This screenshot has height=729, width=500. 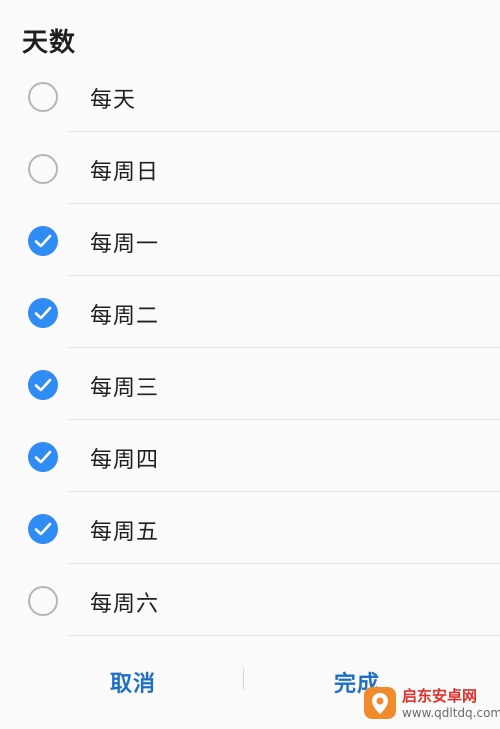 I want to click on dialog-title: 天数, so click(x=49, y=43).